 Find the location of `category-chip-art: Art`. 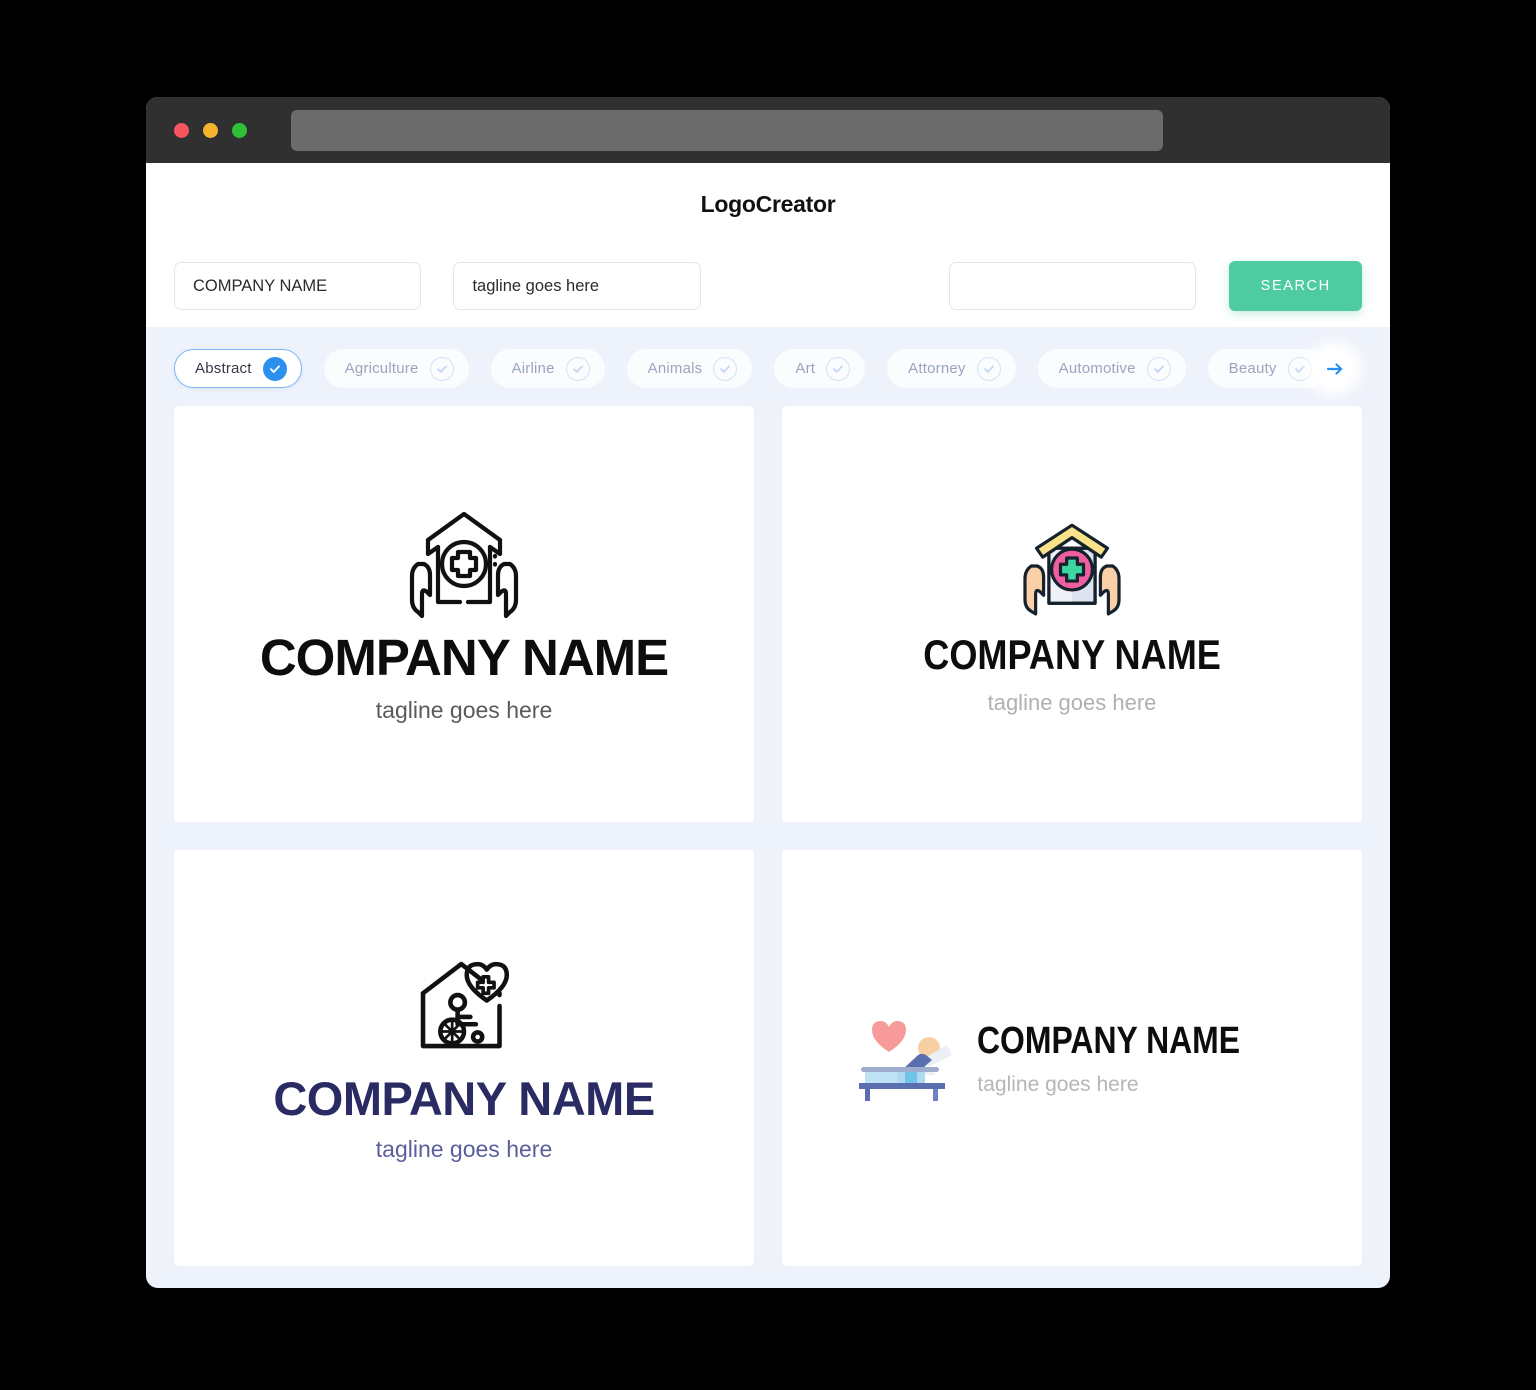

category-chip-art: Art is located at coordinates (820, 368).